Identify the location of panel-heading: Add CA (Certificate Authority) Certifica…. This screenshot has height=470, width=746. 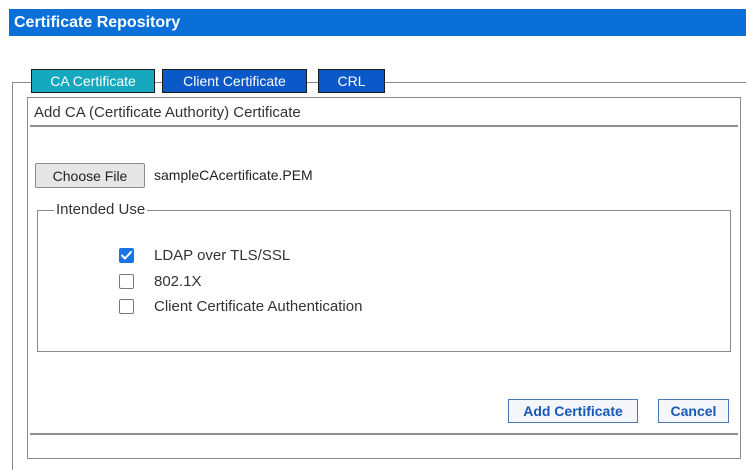
(167, 112).